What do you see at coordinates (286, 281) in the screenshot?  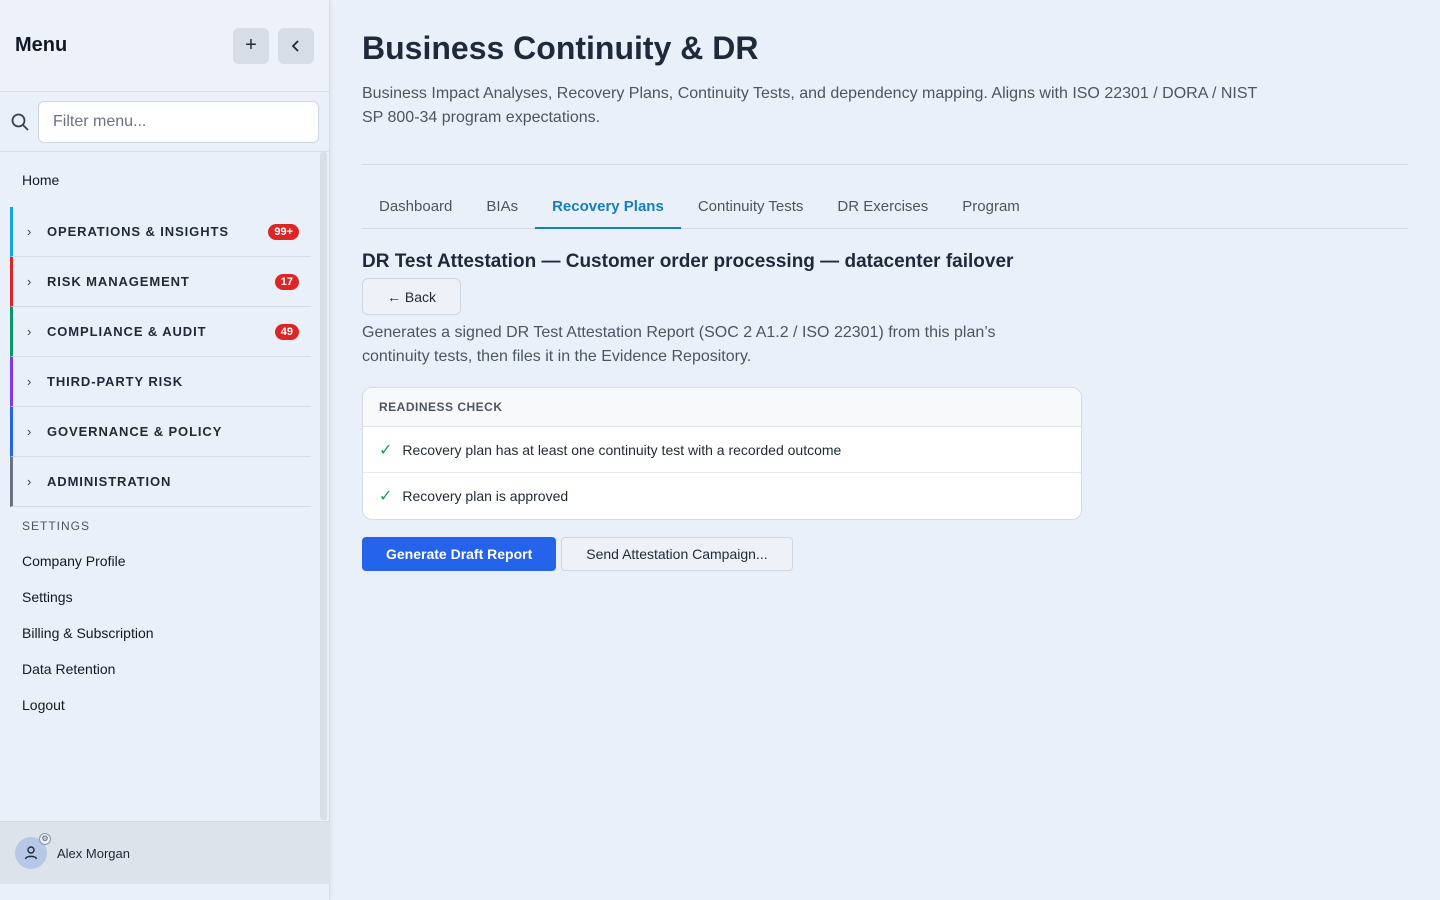 I see `count-badge: 17` at bounding box center [286, 281].